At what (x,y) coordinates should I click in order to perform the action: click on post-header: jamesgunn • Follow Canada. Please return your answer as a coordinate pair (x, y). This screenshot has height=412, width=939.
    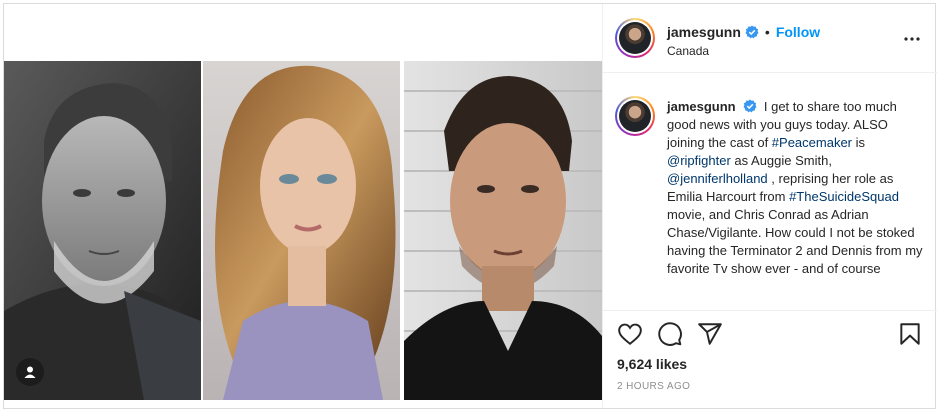
    Looking at the image, I should click on (770, 38).